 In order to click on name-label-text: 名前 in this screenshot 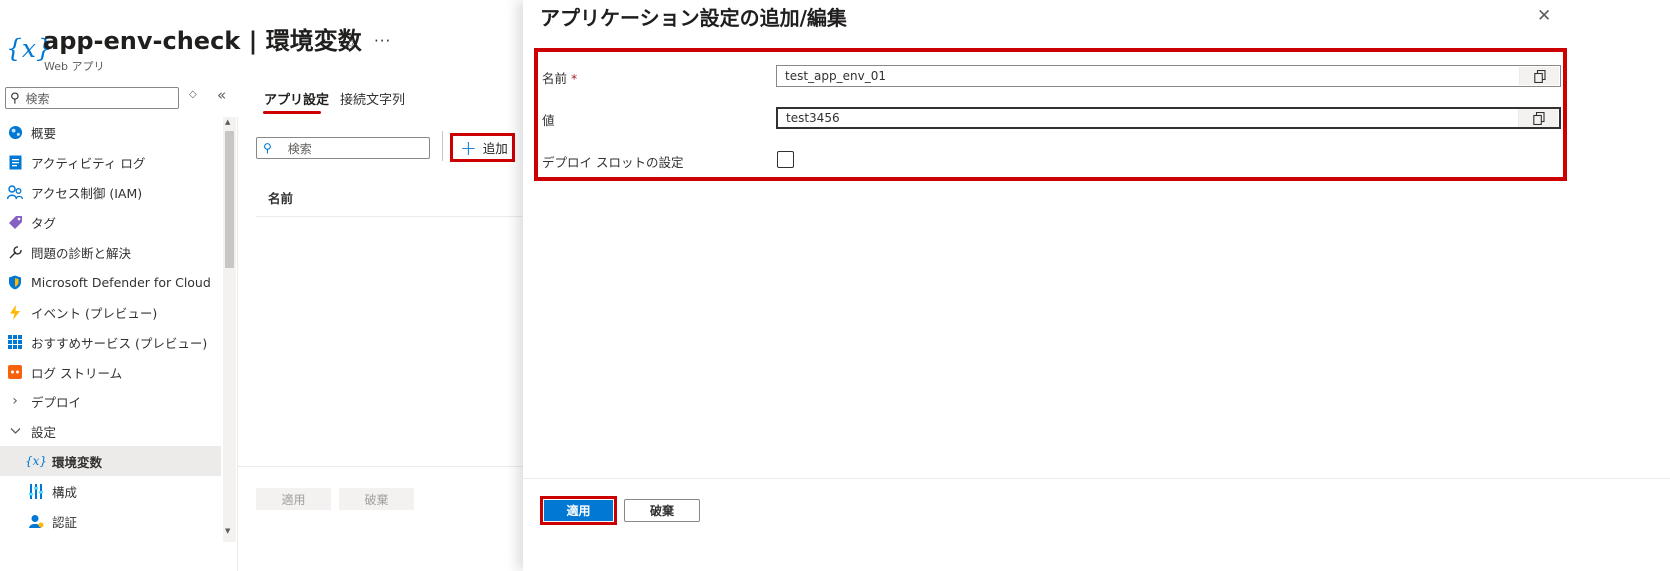, I will do `click(555, 78)`.